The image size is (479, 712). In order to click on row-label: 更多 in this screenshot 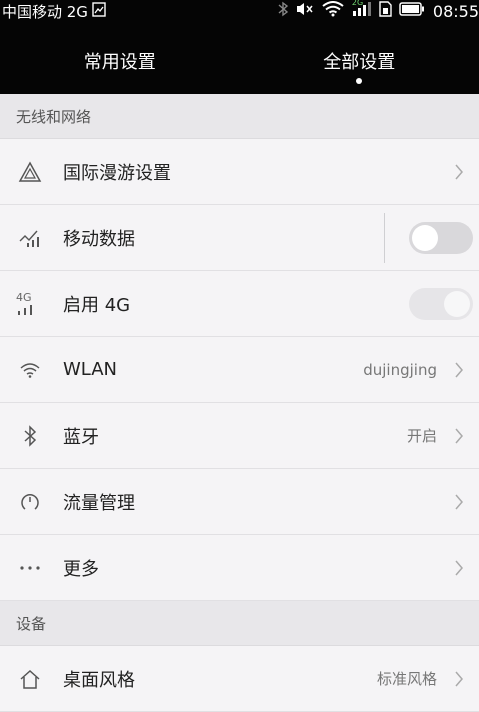, I will do `click(256, 568)`.